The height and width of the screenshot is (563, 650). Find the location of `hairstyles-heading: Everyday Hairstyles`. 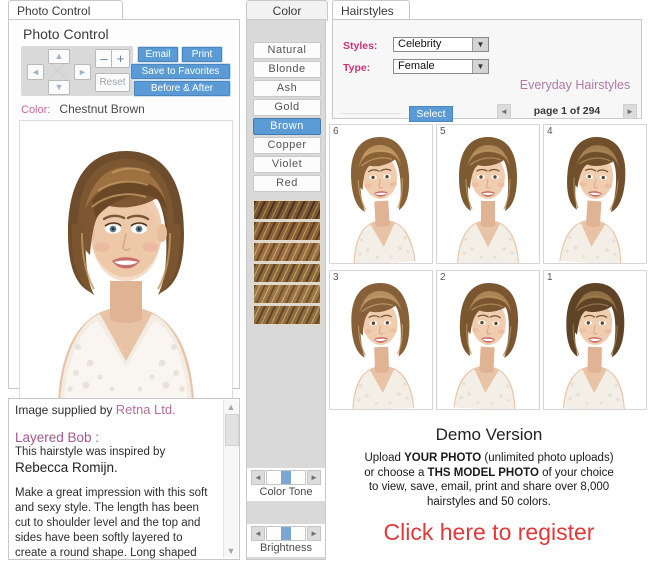

hairstyles-heading: Everyday Hairstyles is located at coordinates (575, 85).